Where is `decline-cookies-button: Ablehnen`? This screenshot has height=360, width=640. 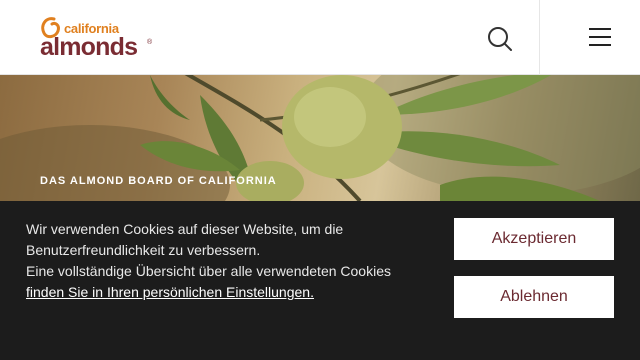
decline-cookies-button: Ablehnen is located at coordinates (534, 297).